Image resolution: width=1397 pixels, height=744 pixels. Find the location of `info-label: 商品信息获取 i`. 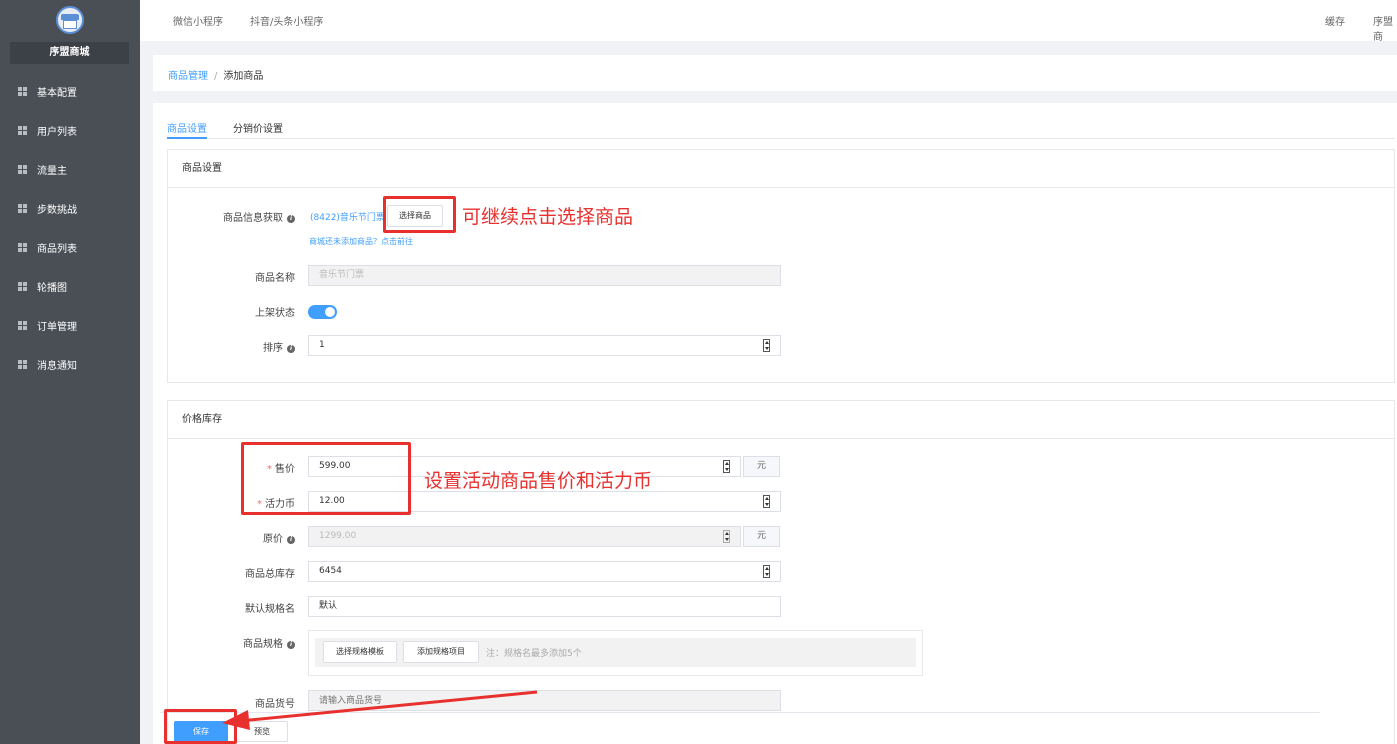

info-label: 商品信息获取 i is located at coordinates (225, 216).